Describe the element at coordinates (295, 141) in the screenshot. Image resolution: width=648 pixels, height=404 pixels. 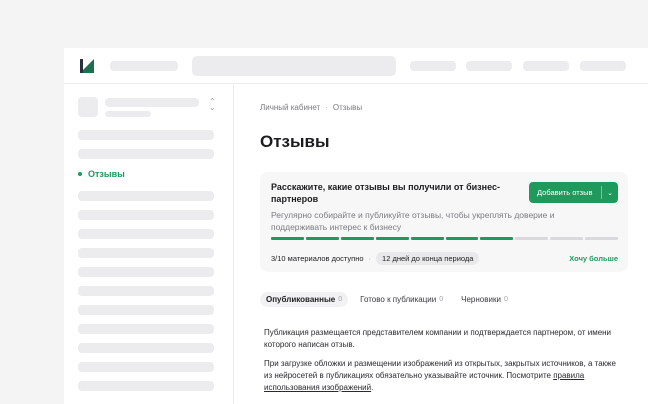
I see `page-title: Отзывы` at that location.